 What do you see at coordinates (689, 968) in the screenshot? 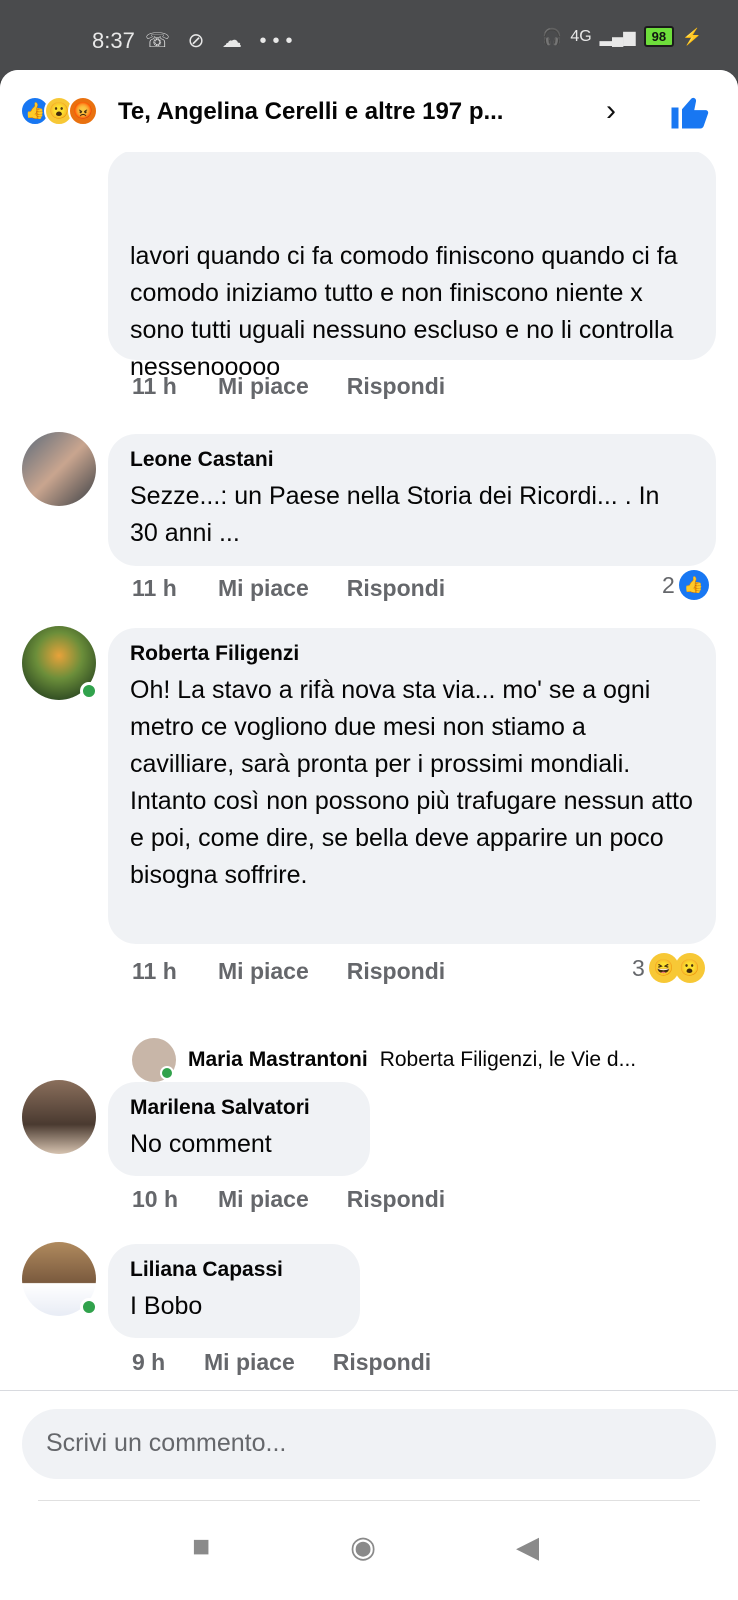
I see `wow-reaction-icon: 😮` at bounding box center [689, 968].